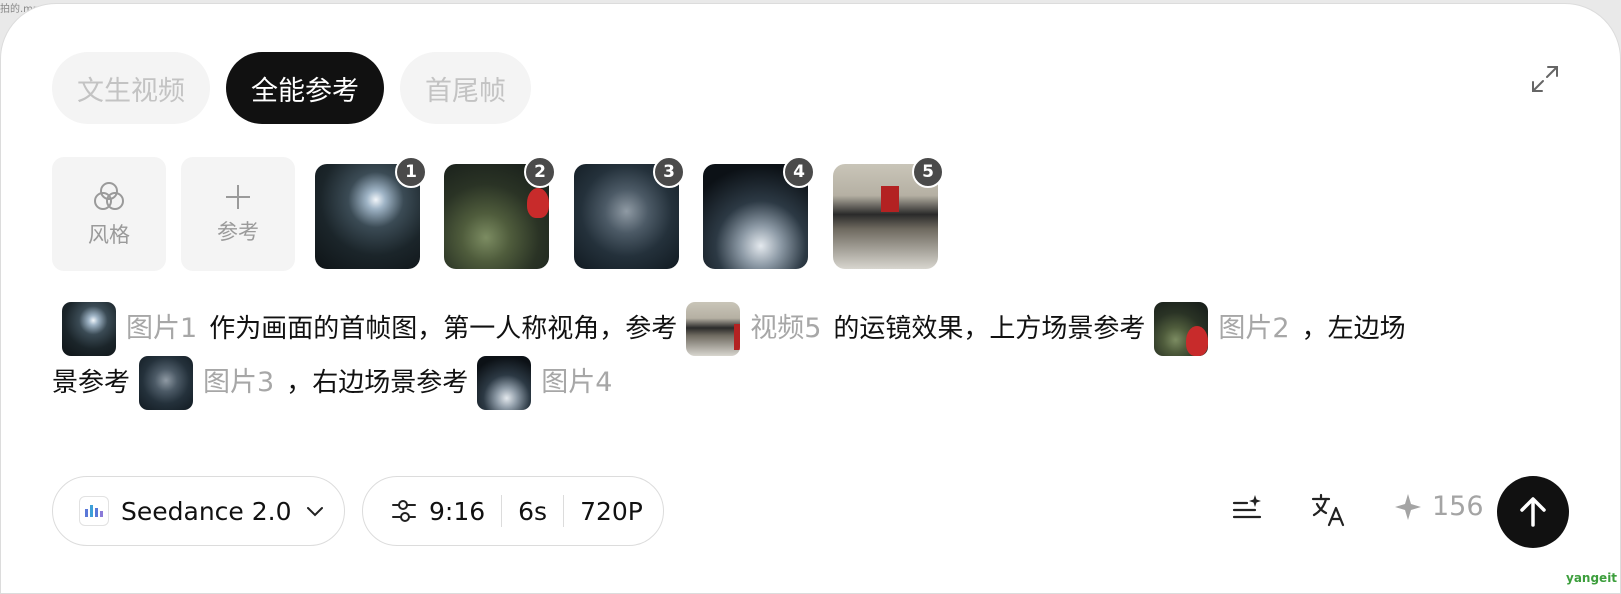  Describe the element at coordinates (411, 172) in the screenshot. I see `thumbnail-badge: 1` at that location.